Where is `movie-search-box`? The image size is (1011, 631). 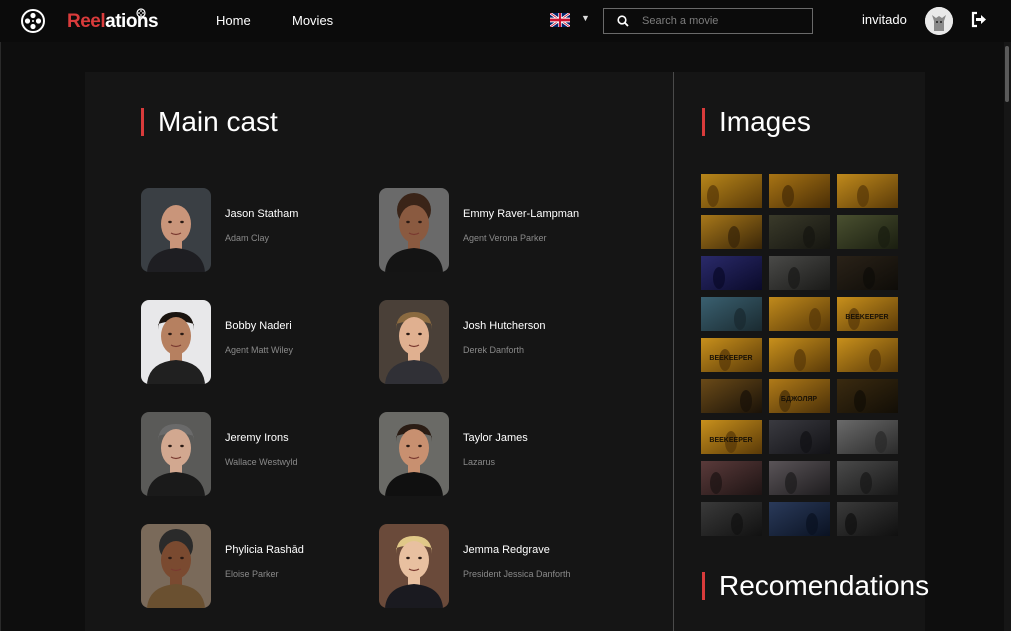 movie-search-box is located at coordinates (708, 21).